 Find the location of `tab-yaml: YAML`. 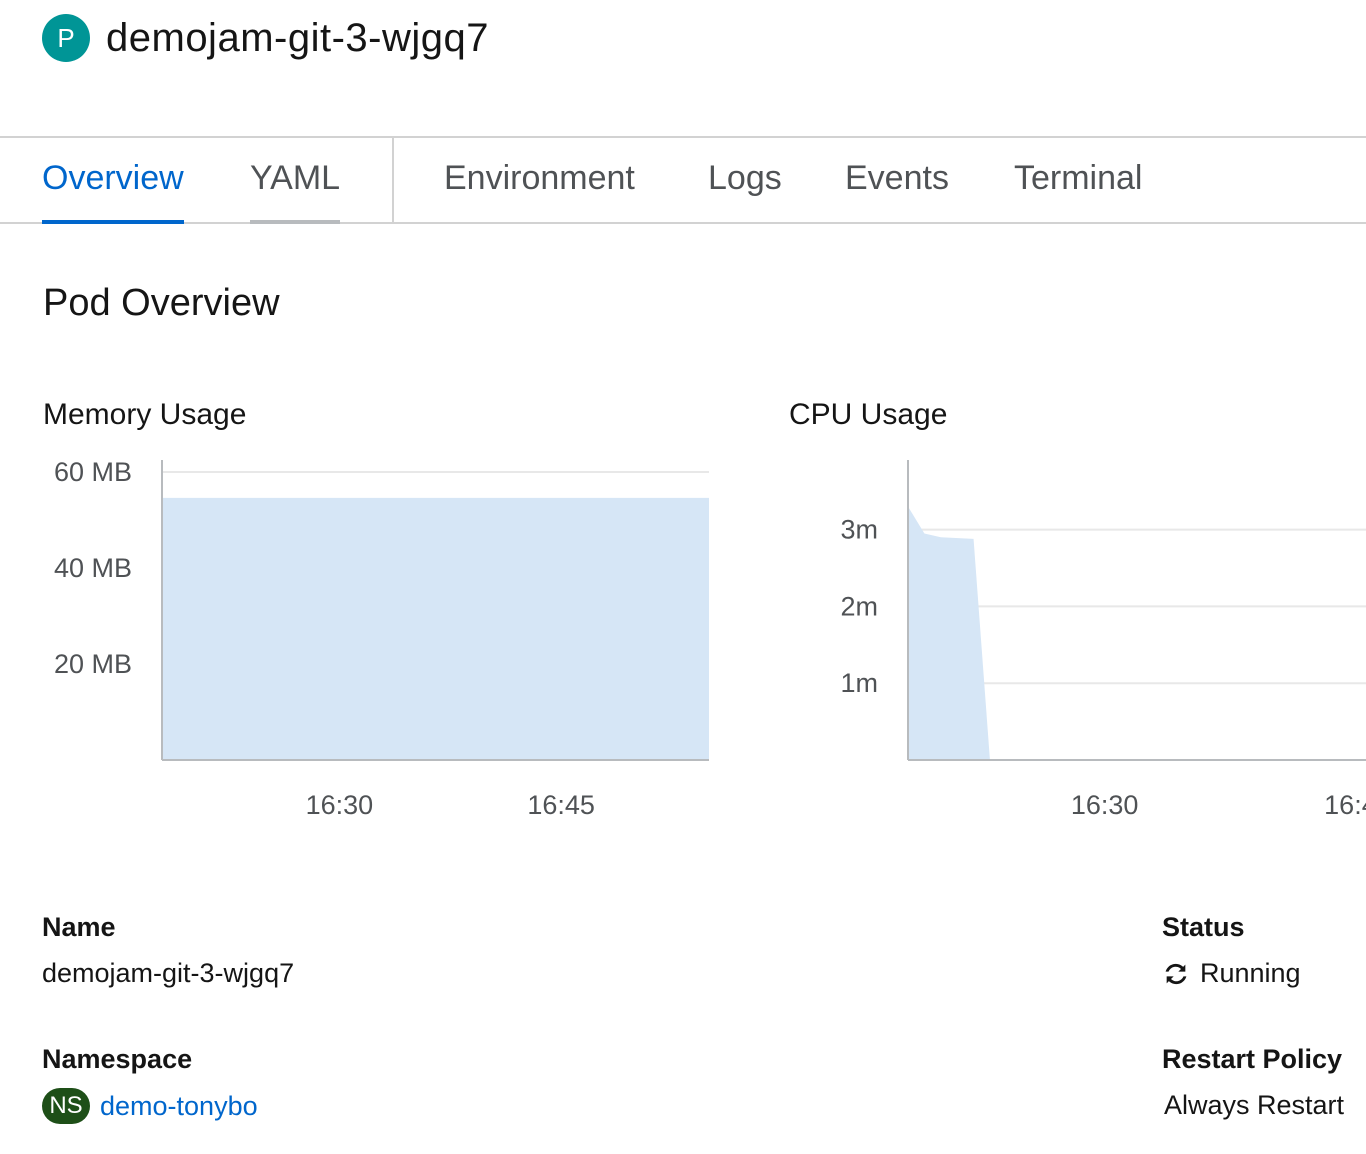

tab-yaml: YAML is located at coordinates (295, 181).